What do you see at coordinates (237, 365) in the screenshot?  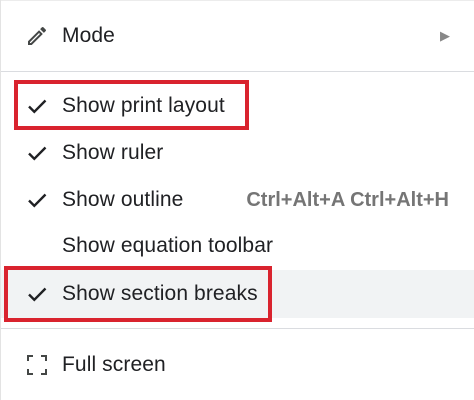 I see `menu-item-full-screen: Full screen` at bounding box center [237, 365].